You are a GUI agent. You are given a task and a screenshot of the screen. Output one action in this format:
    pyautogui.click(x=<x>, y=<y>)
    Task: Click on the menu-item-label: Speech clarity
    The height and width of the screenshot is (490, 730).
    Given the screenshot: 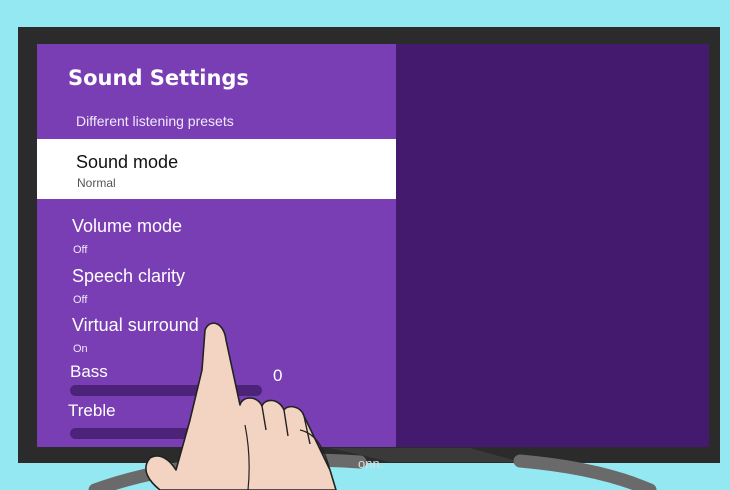 What is the action you would take?
    pyautogui.click(x=129, y=276)
    